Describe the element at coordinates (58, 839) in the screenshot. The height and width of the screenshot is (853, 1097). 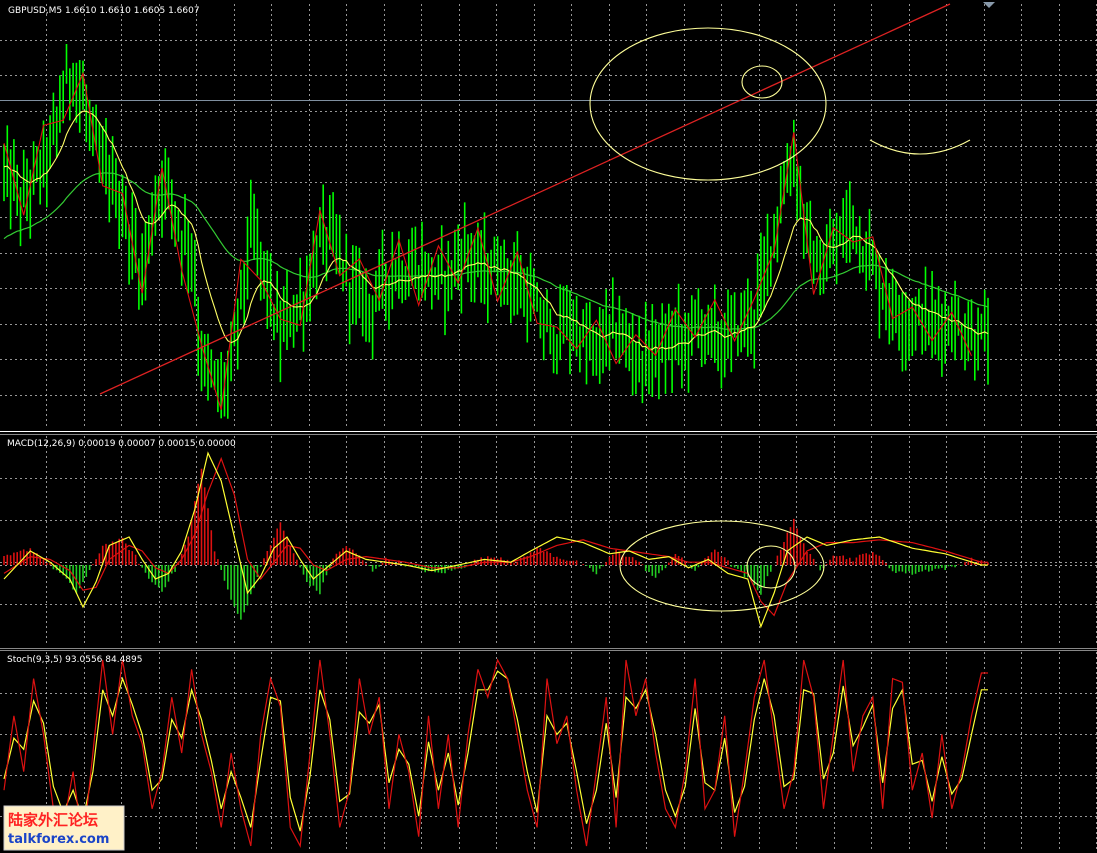
I see `watermark-line2: talkforex.com` at that location.